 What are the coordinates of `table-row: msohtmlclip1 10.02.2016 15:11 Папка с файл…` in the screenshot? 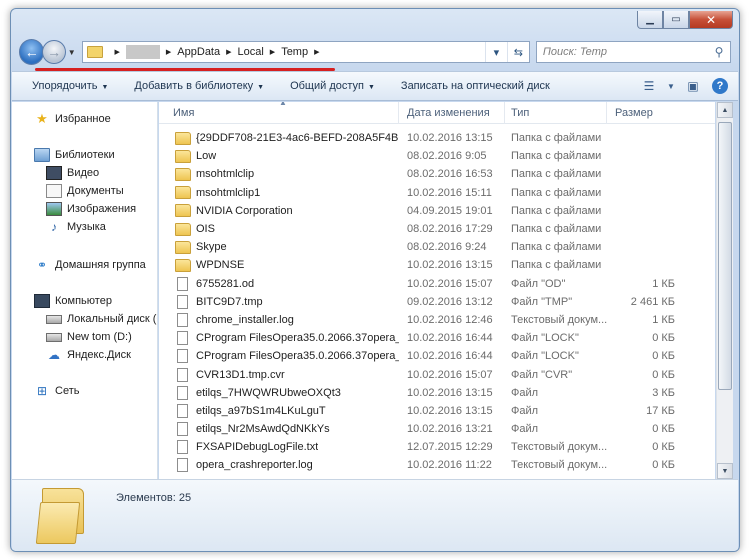 It's located at (437, 193).